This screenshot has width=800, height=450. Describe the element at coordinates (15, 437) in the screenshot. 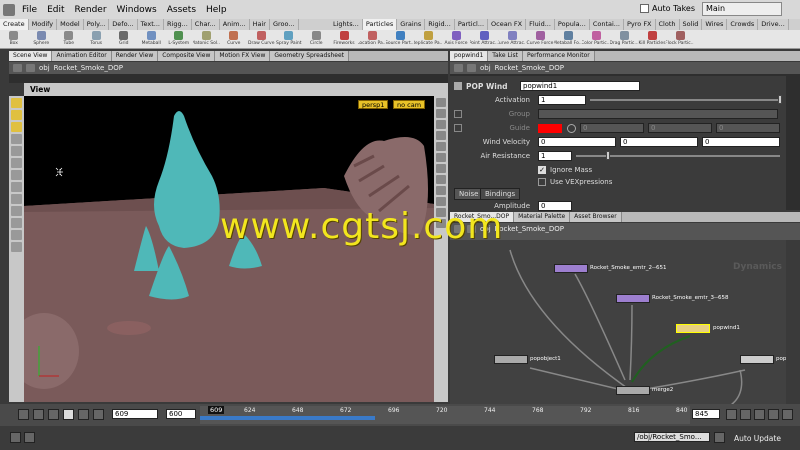

I see `keys-icon` at that location.